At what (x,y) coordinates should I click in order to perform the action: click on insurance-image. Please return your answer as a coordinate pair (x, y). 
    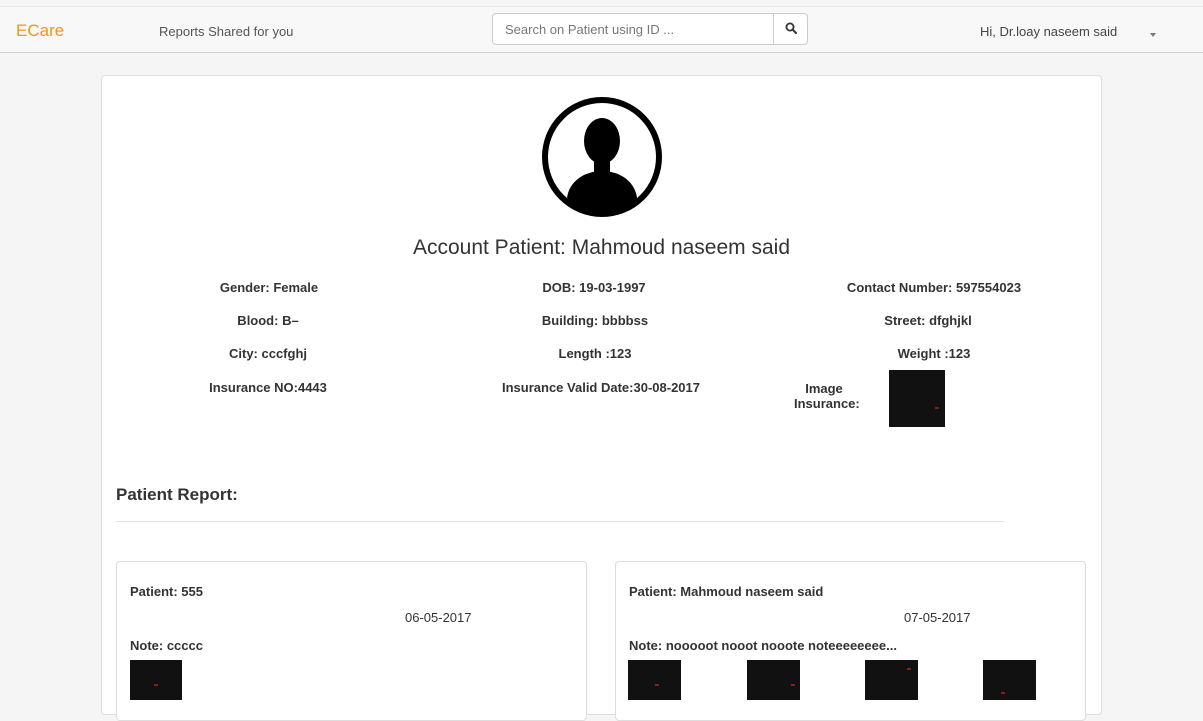
    Looking at the image, I should click on (917, 398).